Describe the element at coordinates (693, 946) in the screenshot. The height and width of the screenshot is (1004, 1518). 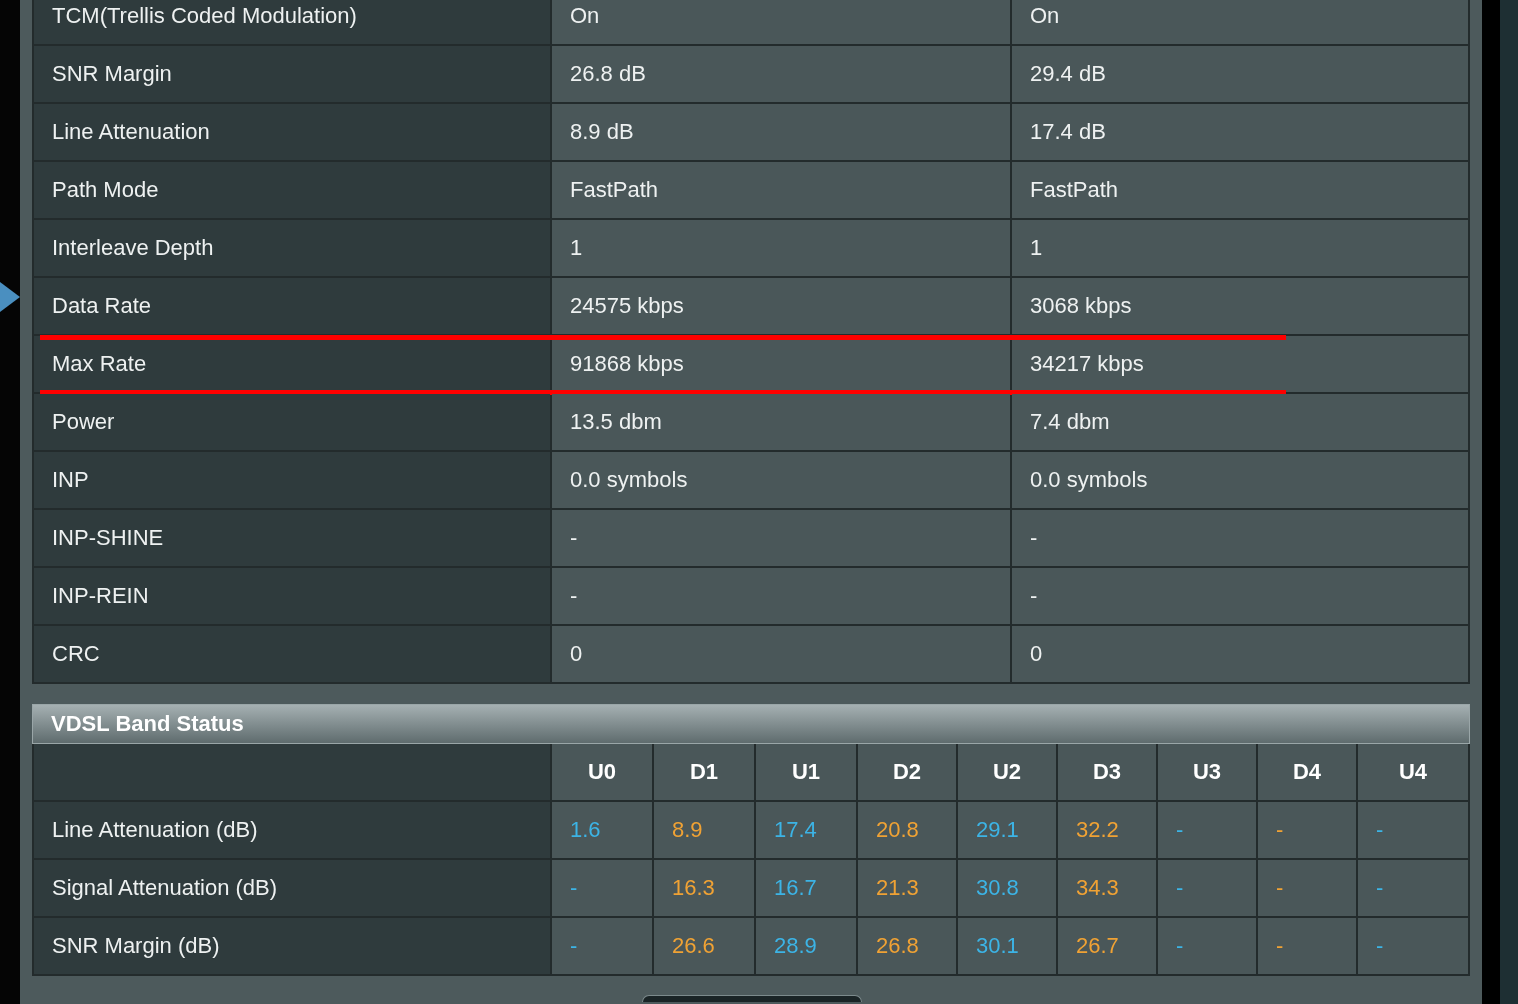
I see `band-value: 26.6` at that location.